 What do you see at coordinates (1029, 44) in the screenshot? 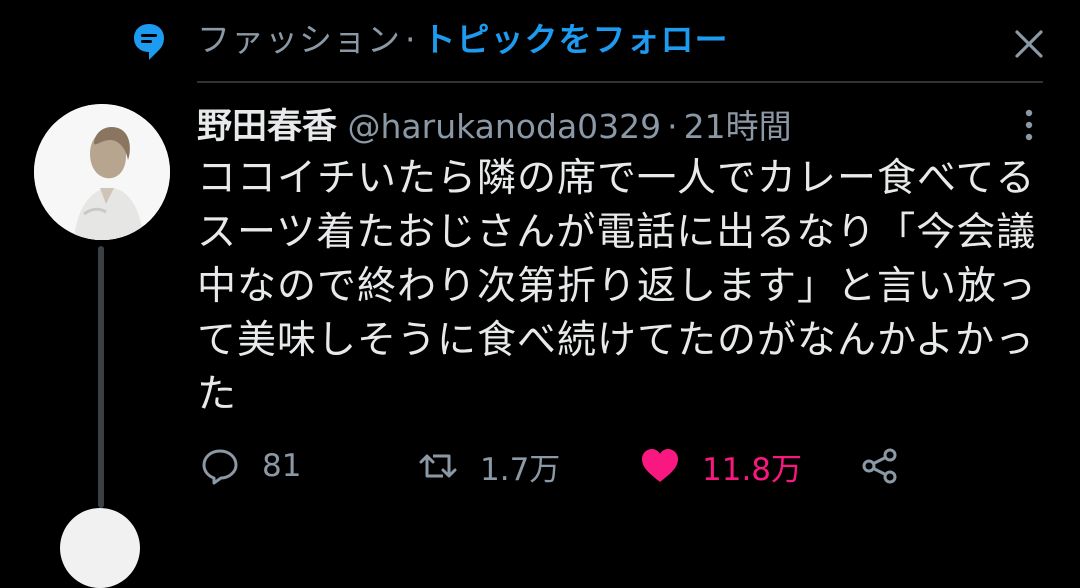
I see `close-icon` at bounding box center [1029, 44].